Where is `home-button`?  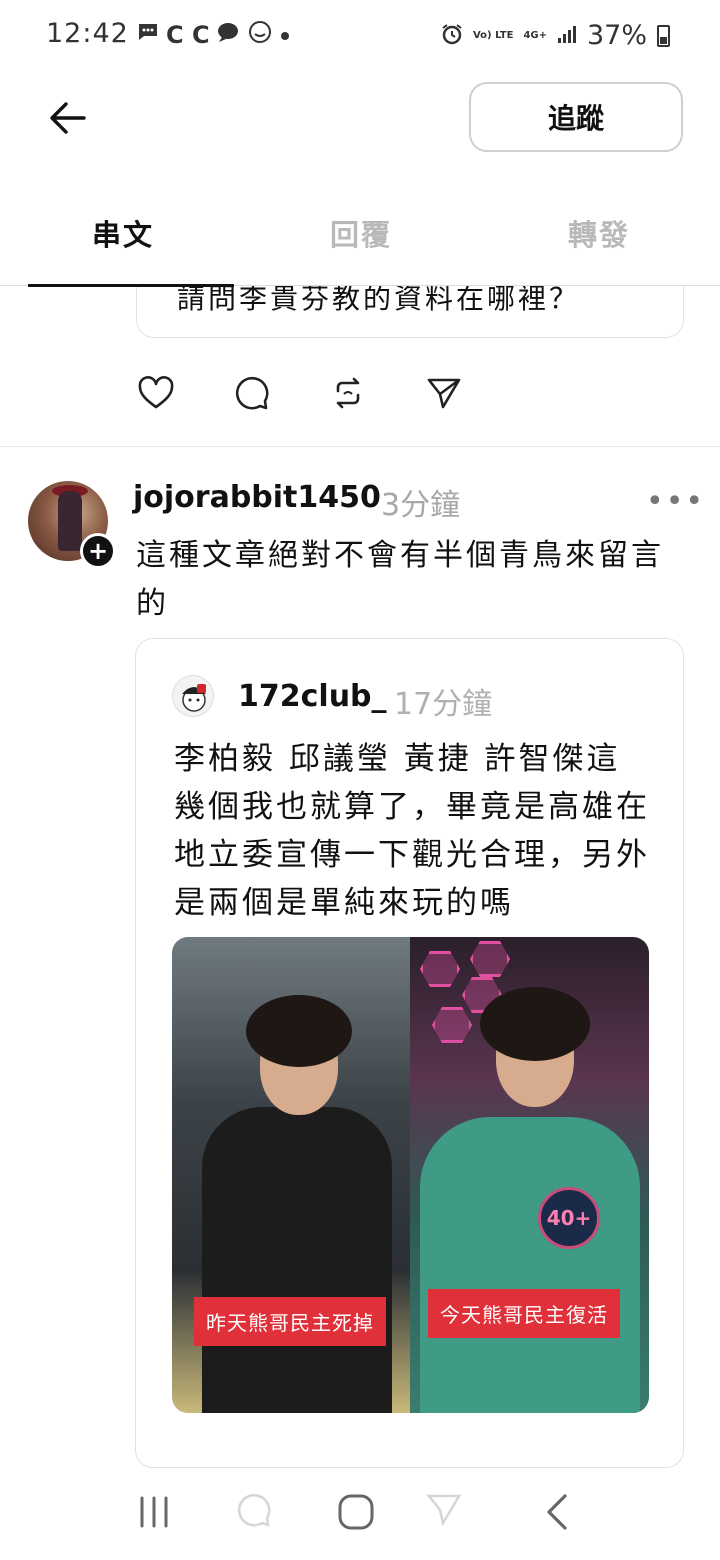 home-button is located at coordinates (356, 1512).